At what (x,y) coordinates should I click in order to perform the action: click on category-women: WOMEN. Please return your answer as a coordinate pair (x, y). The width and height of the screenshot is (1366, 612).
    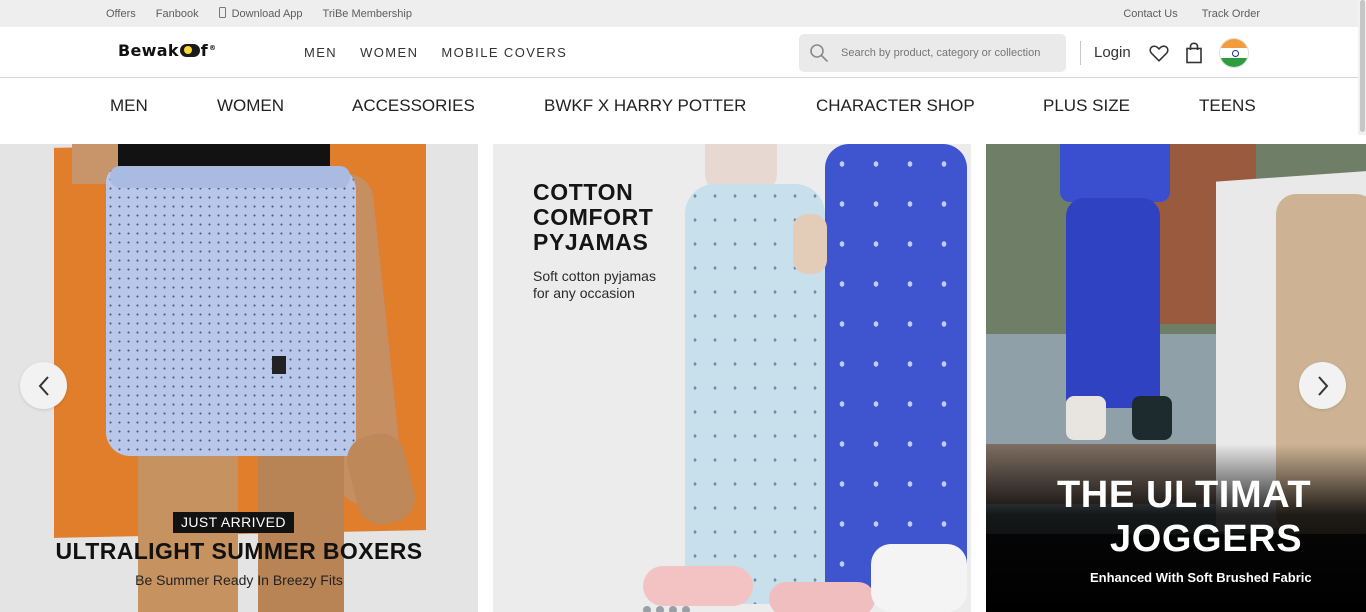
    Looking at the image, I should click on (250, 106).